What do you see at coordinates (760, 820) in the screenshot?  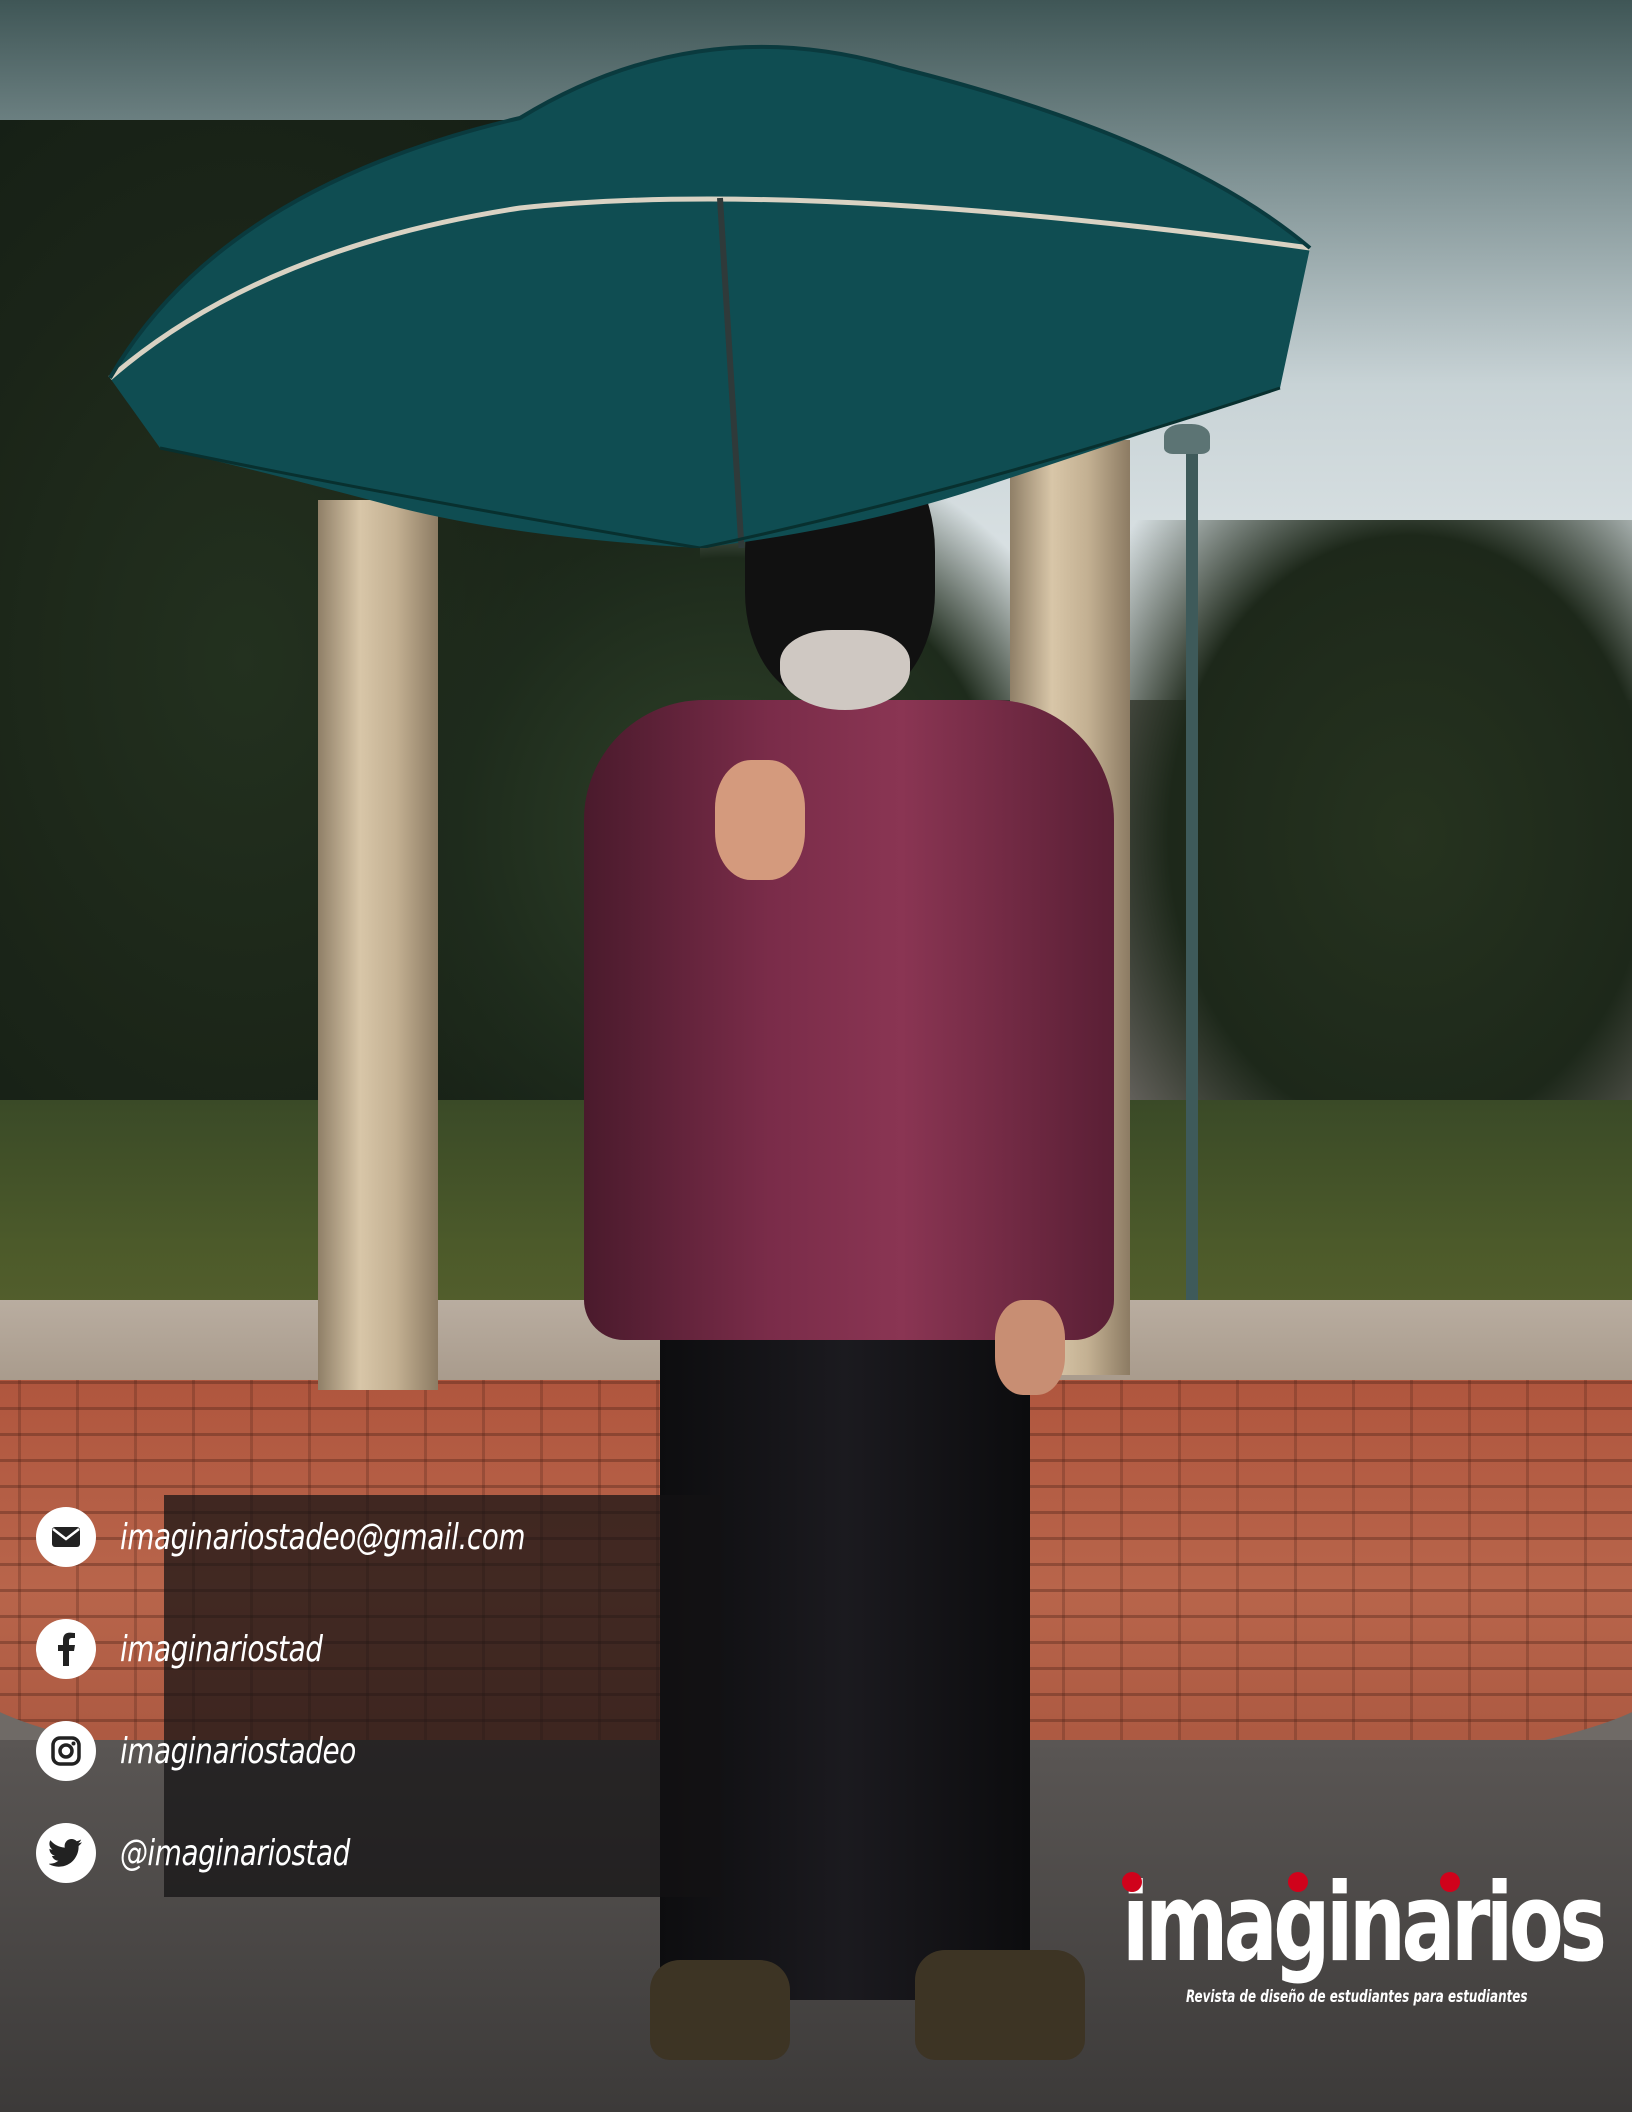 I see `person-hand-holding-umbrella` at bounding box center [760, 820].